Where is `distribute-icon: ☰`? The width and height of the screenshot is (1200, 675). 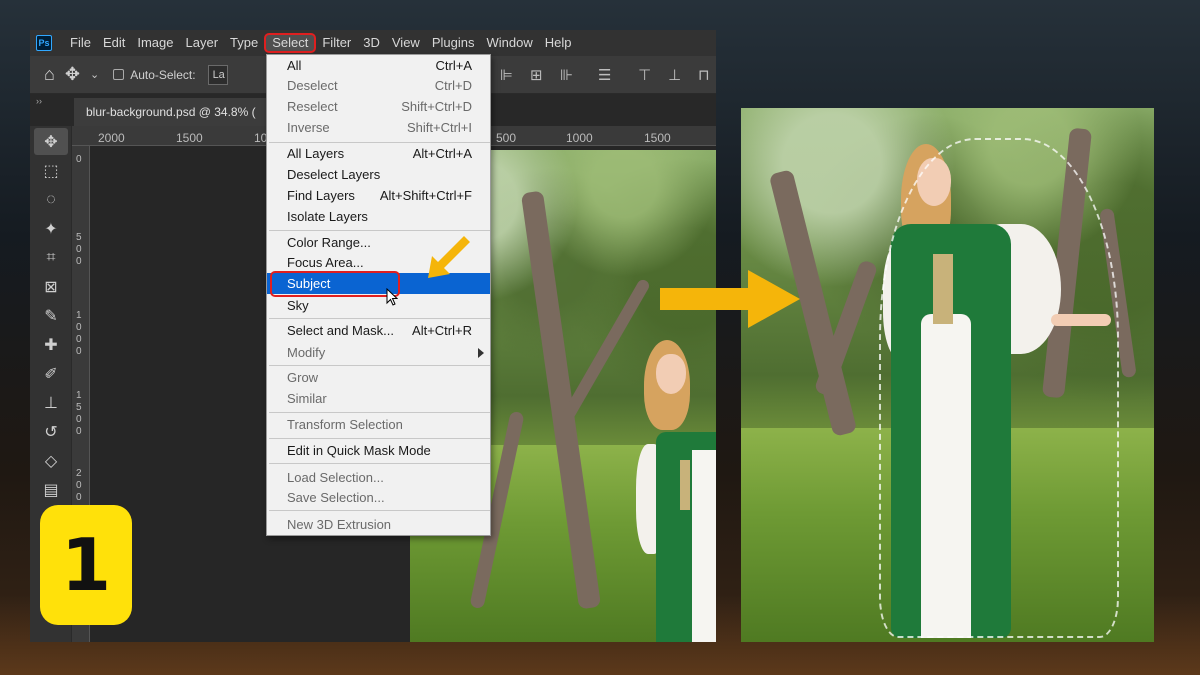 distribute-icon: ☰ is located at coordinates (613, 75).